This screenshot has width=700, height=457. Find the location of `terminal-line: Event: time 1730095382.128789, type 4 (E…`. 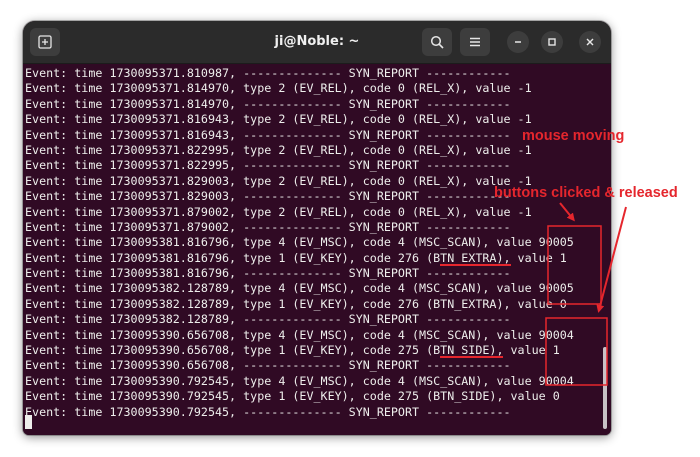

terminal-line: Event: time 1730095382.128789, type 4 (E… is located at coordinates (299, 288).